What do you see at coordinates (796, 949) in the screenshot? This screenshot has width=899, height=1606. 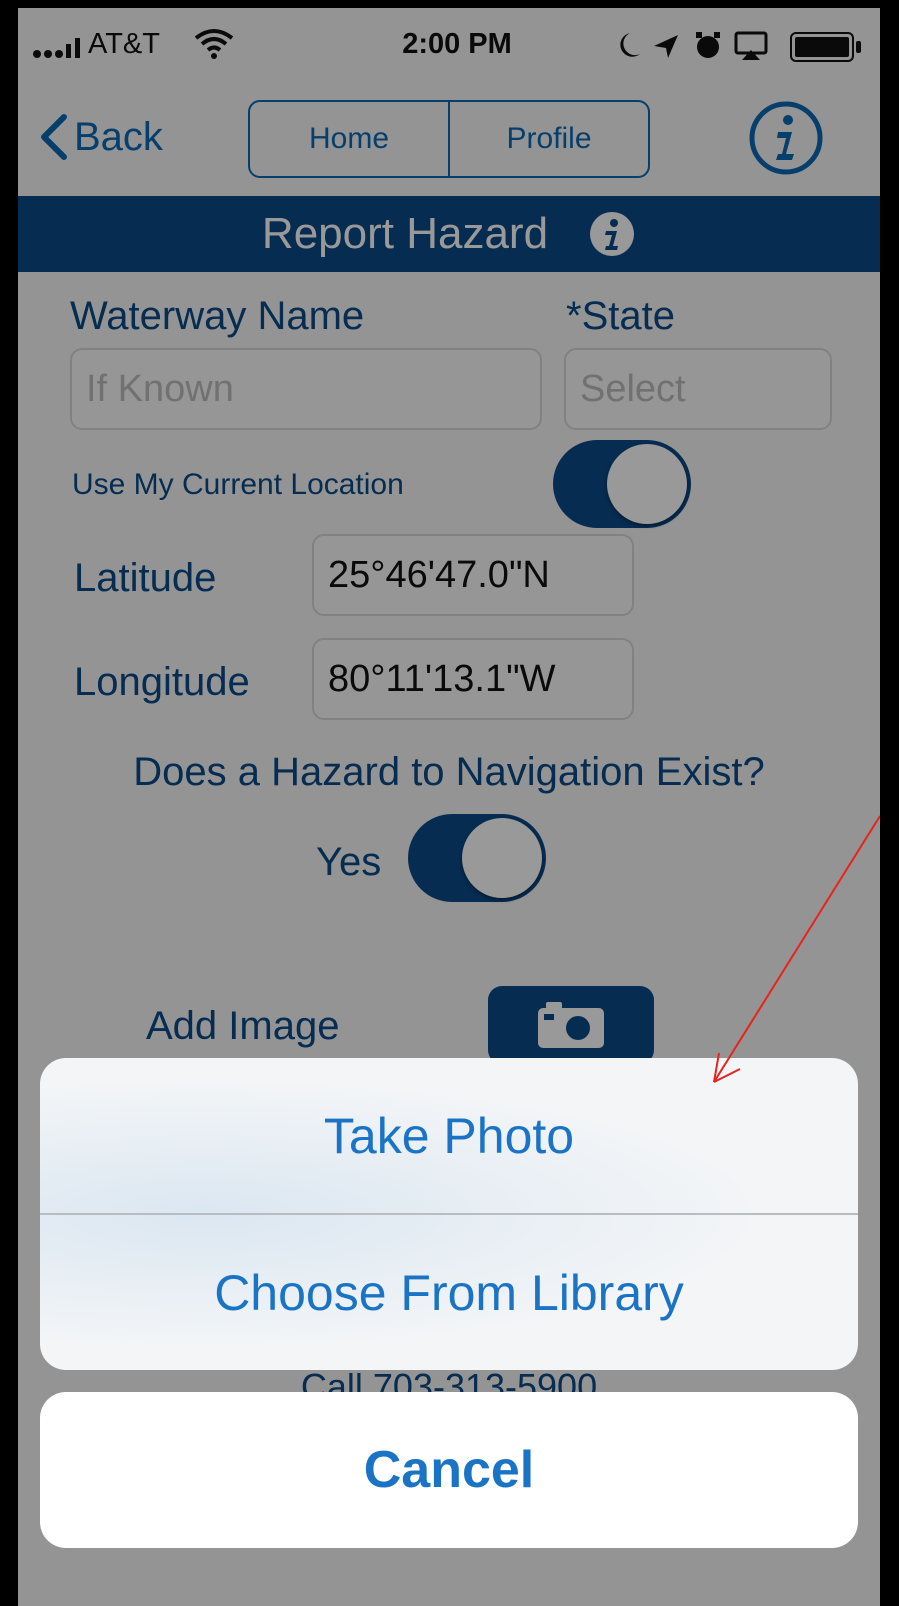 I see `annotation-arrow` at bounding box center [796, 949].